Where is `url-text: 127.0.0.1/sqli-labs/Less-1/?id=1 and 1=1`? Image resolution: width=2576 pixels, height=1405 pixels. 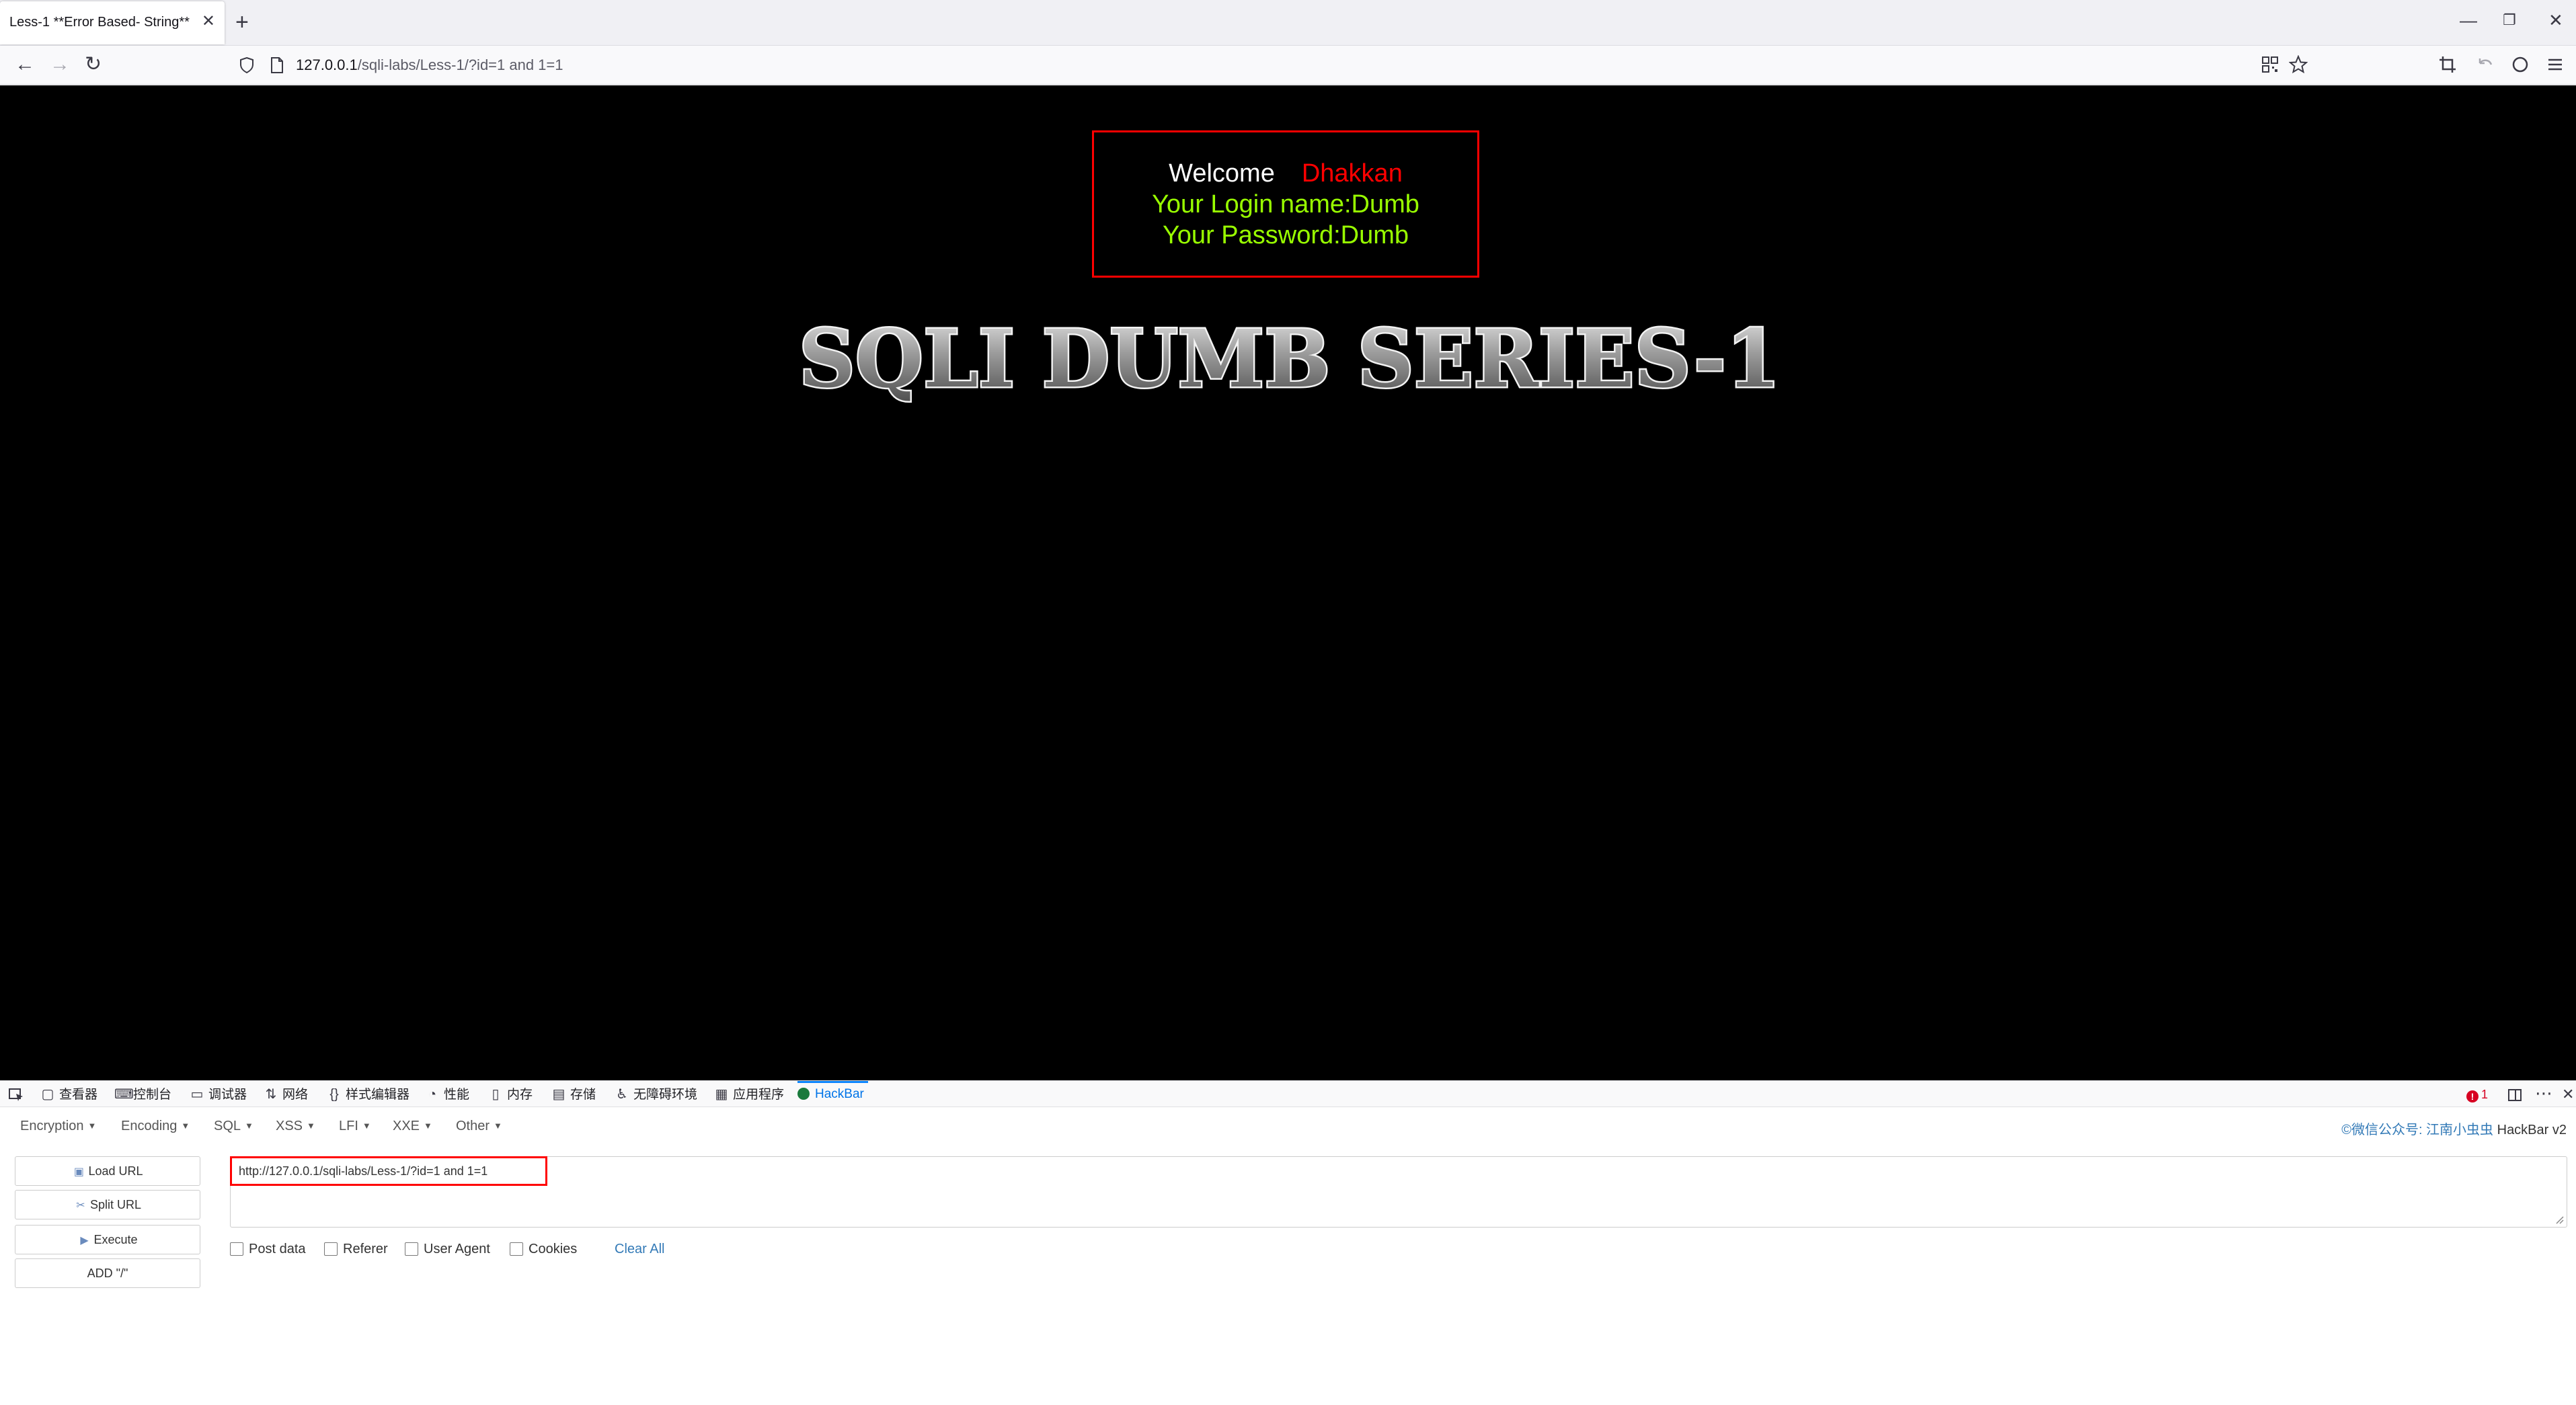
url-text: 127.0.0.1/sqli-labs/Less-1/?id=1 and 1=1 is located at coordinates (430, 65).